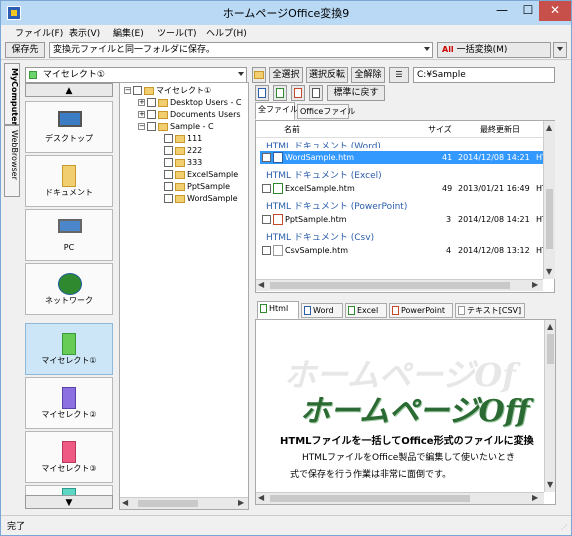 The width and height of the screenshot is (572, 536). What do you see at coordinates (84, 32) in the screenshot?
I see `menu-view: 表示(V)` at bounding box center [84, 32].